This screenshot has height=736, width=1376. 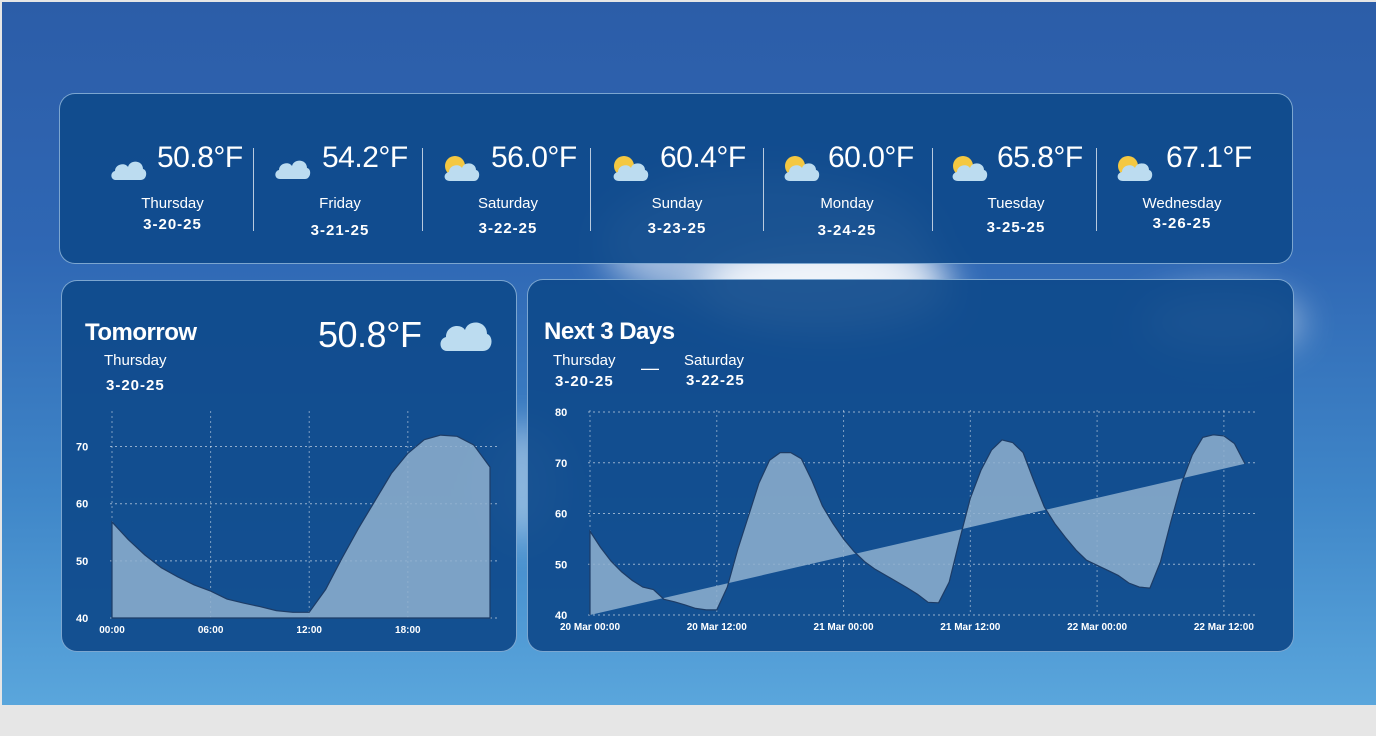 I want to click on tomorrow-chart: 40 50 60 70 00:00 06:00 12:00 18:00, so click(x=287, y=523).